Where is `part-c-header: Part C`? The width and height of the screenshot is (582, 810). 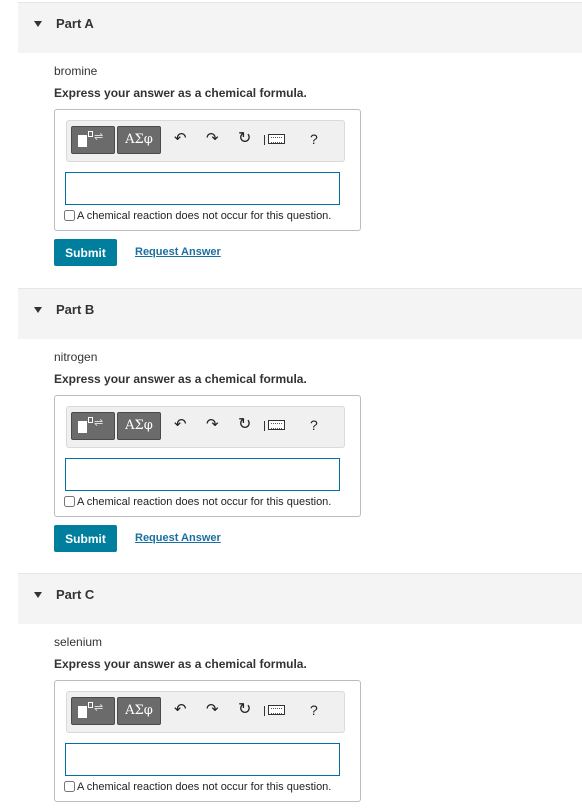 part-c-header: Part C is located at coordinates (300, 598).